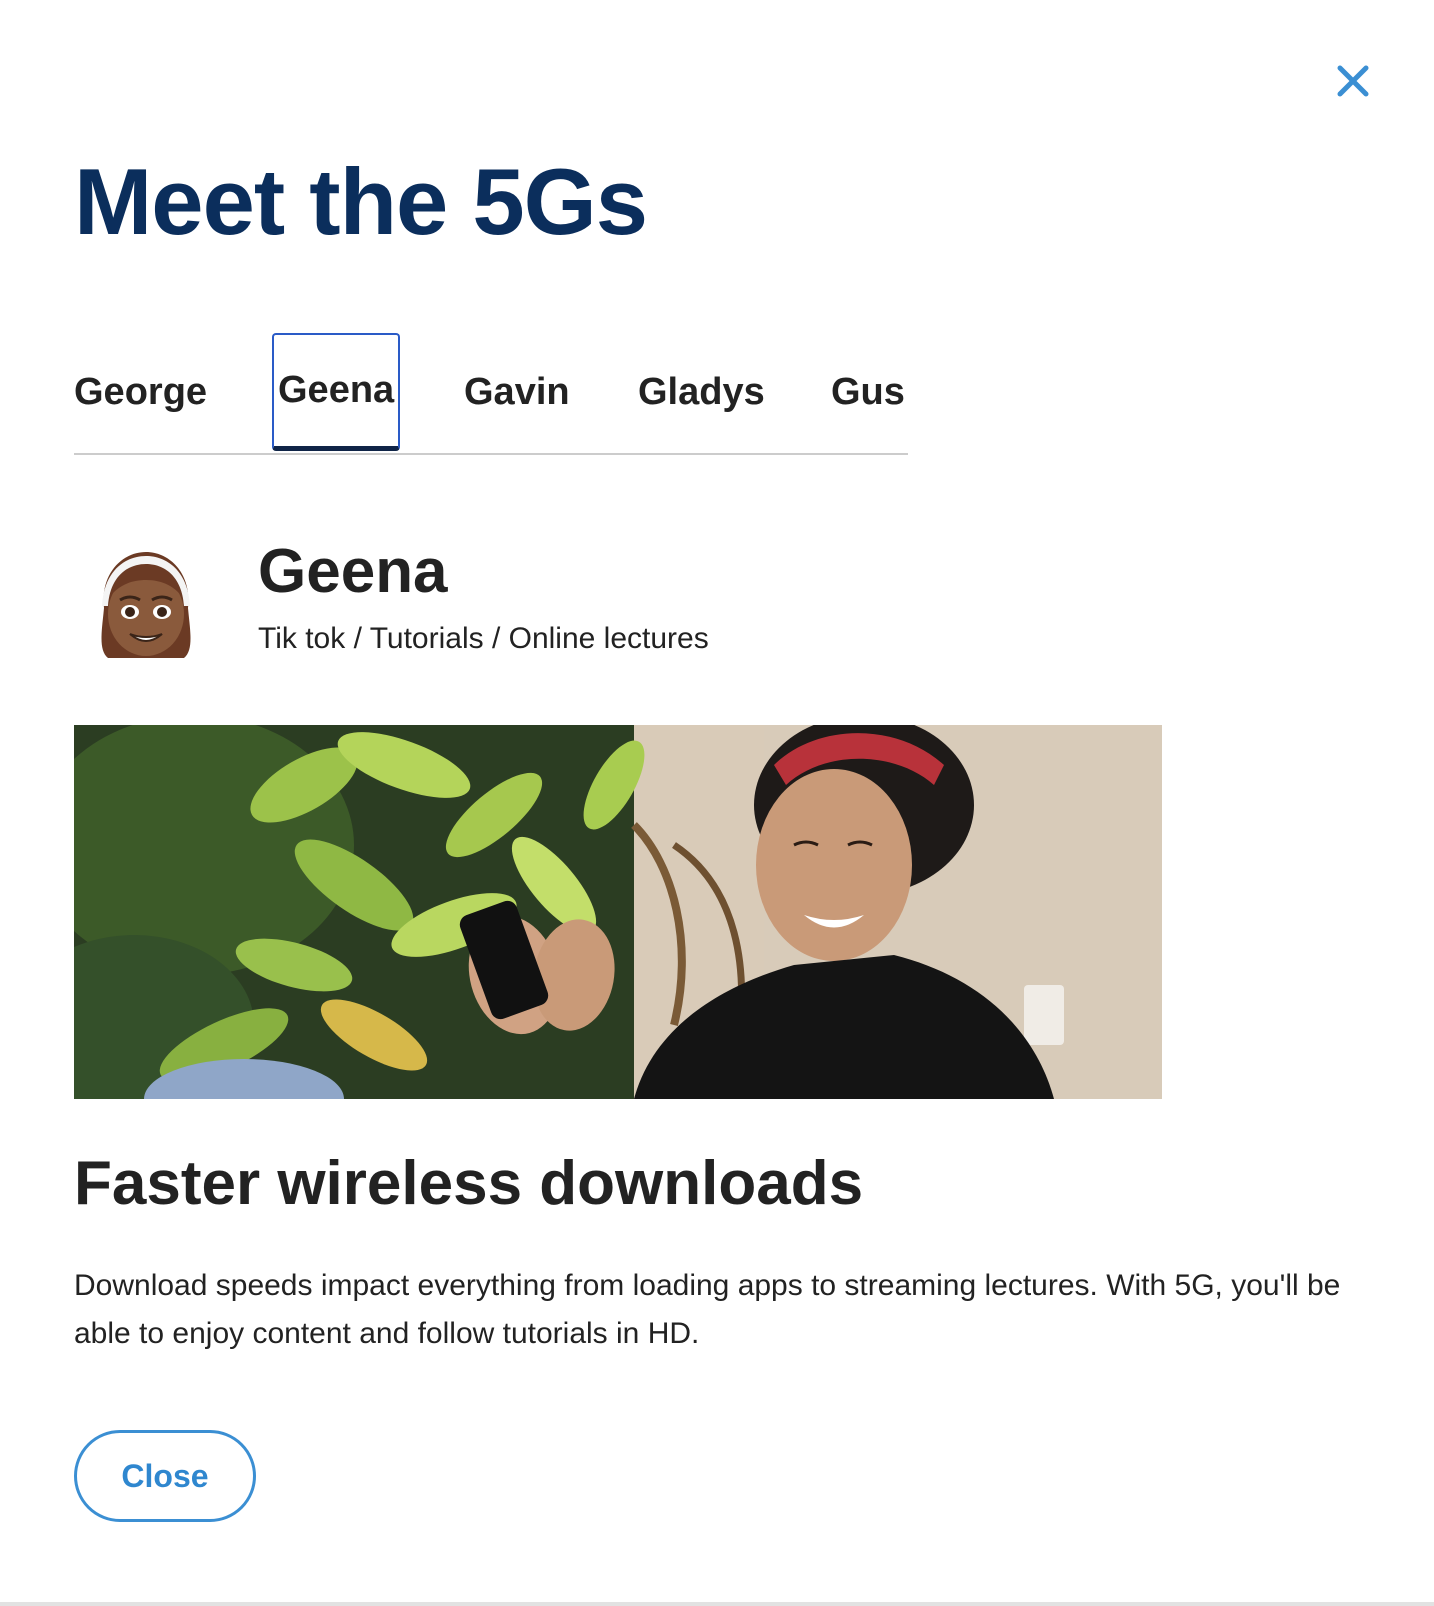 Image resolution: width=1434 pixels, height=1606 pixels. What do you see at coordinates (361, 201) in the screenshot?
I see `page-title: Meet the 5Gs` at bounding box center [361, 201].